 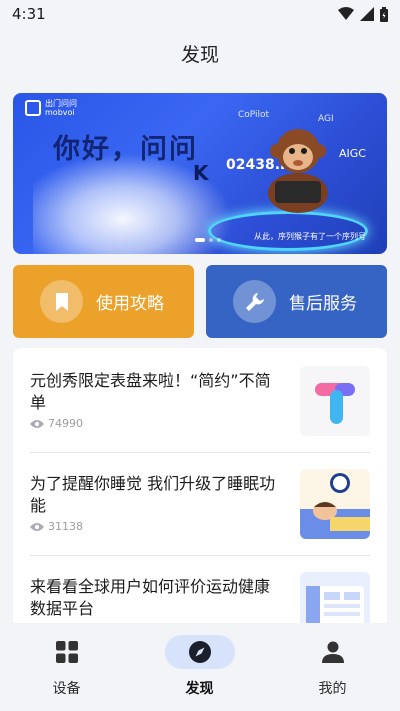 I want to click on grid-icon, so click(x=66, y=652).